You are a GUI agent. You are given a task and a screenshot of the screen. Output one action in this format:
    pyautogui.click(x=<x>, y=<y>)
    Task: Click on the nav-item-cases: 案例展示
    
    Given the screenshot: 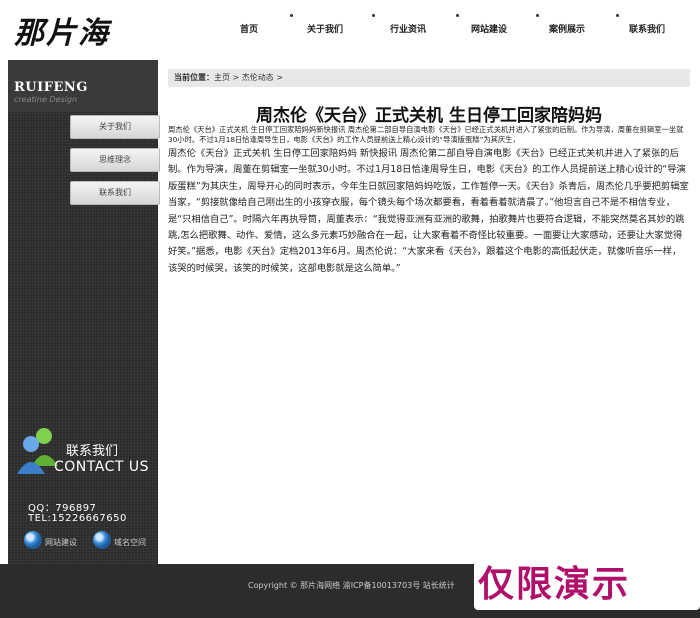 What is the action you would take?
    pyautogui.click(x=567, y=28)
    